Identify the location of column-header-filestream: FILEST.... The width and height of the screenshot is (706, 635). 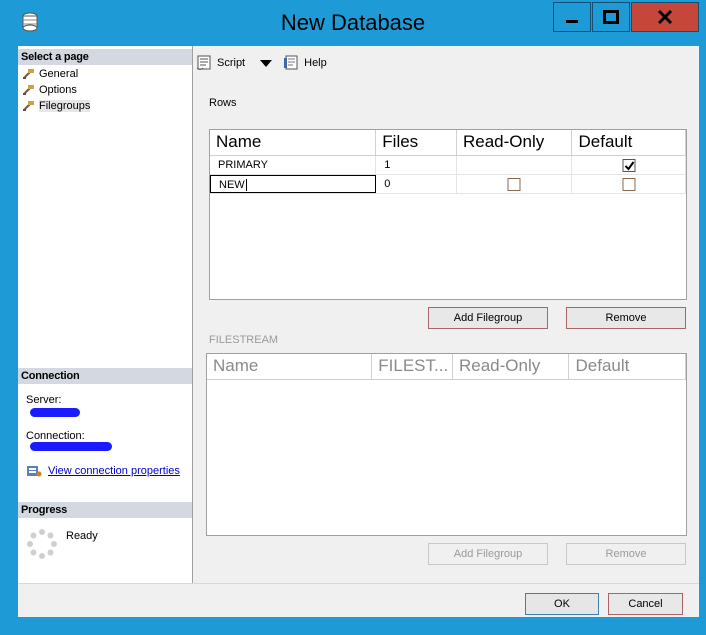
(412, 366).